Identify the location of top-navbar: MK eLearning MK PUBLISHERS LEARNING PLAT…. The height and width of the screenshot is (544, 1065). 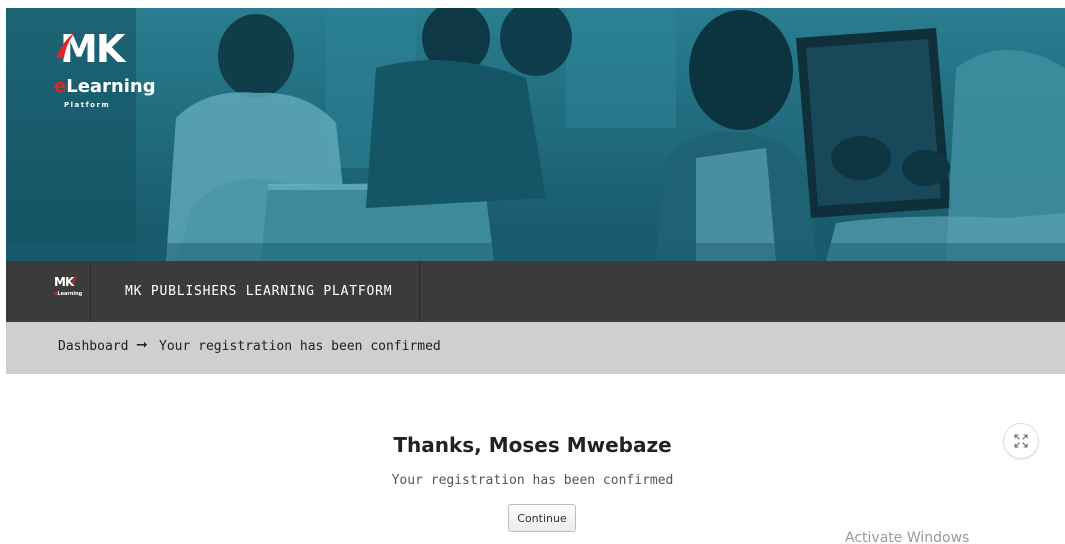
(535, 291).